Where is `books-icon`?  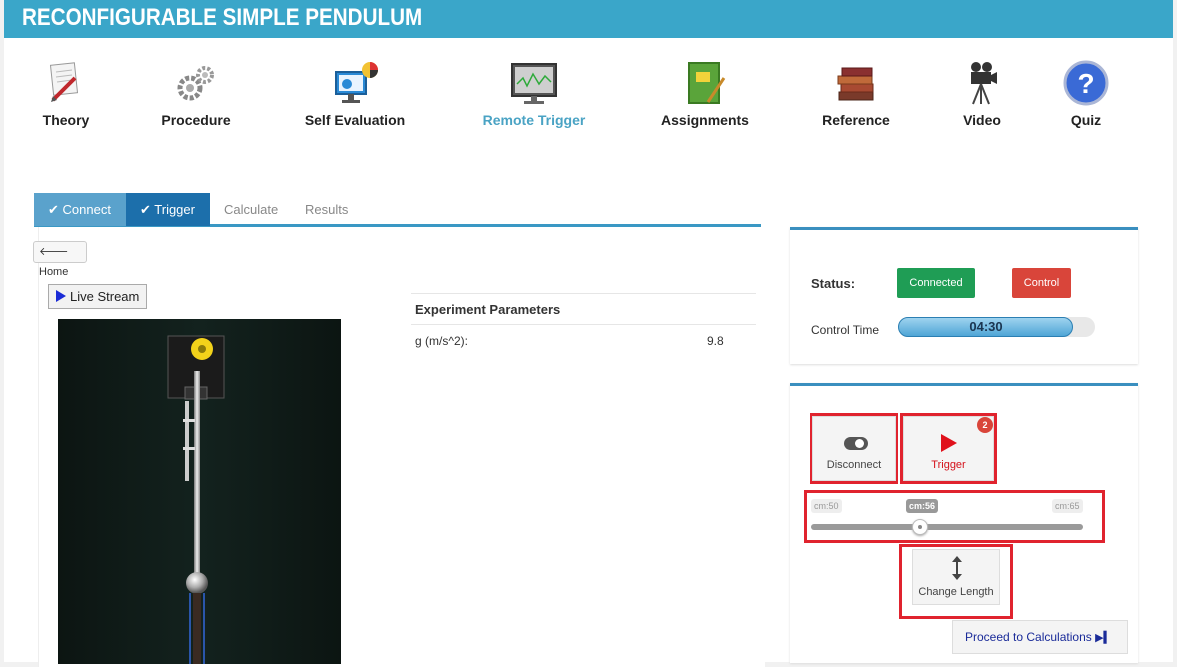 books-icon is located at coordinates (855, 84).